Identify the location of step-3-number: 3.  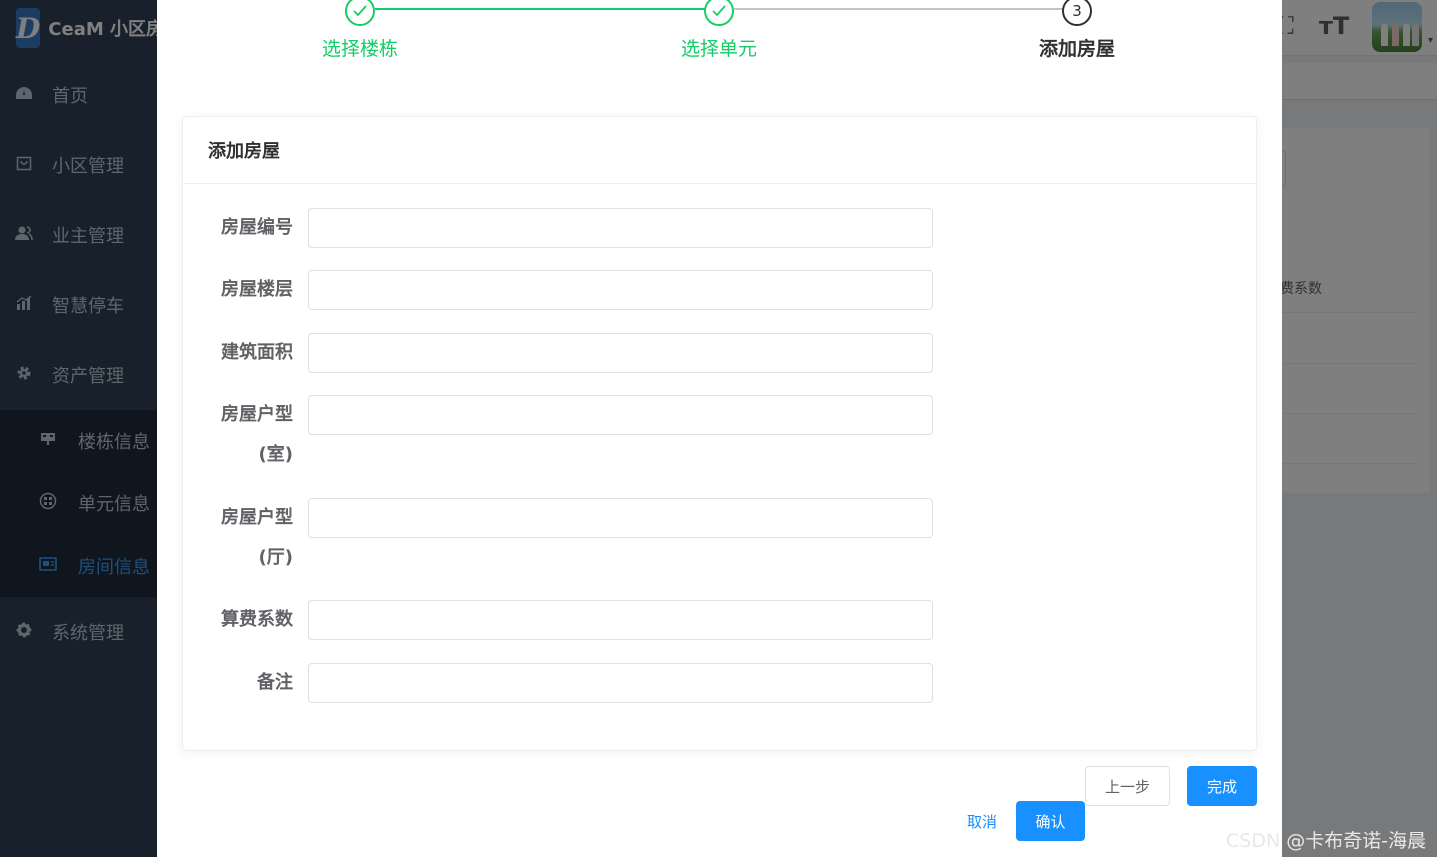
(1077, 13).